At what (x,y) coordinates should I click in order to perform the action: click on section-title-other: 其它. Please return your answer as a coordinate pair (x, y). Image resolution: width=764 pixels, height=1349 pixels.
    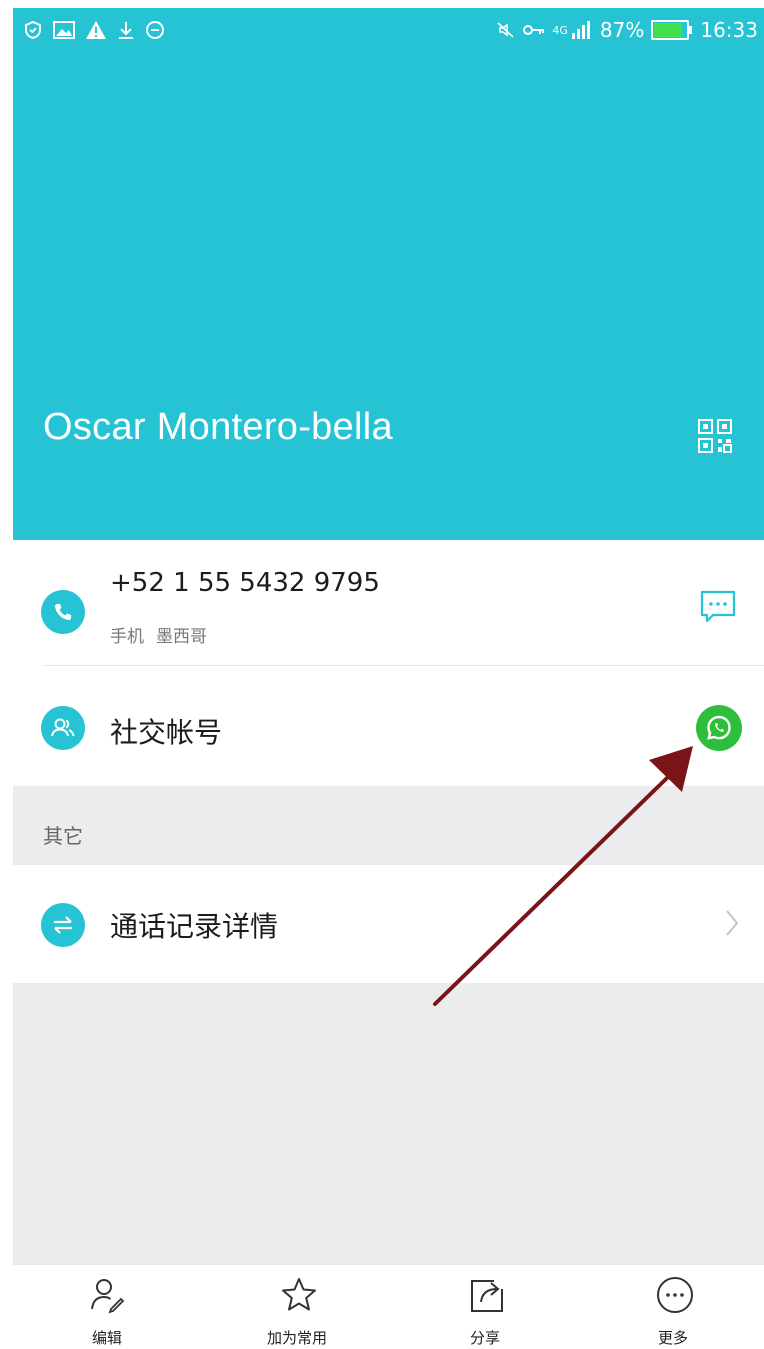
    Looking at the image, I should click on (63, 836).